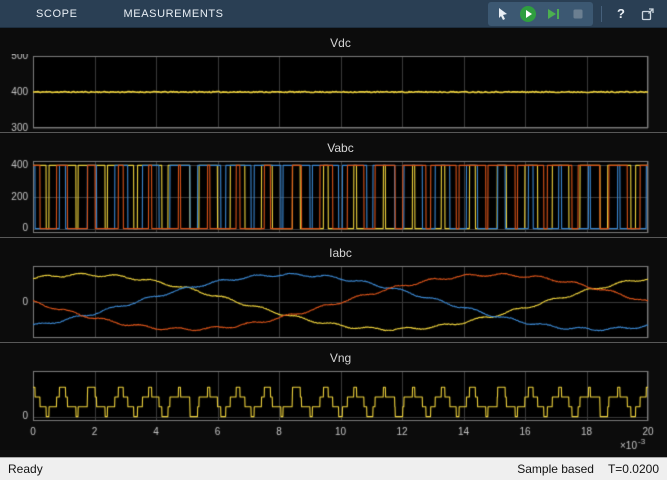 The image size is (667, 480). I want to click on status-bar: Ready Sample based T=0.0200, so click(333, 468).